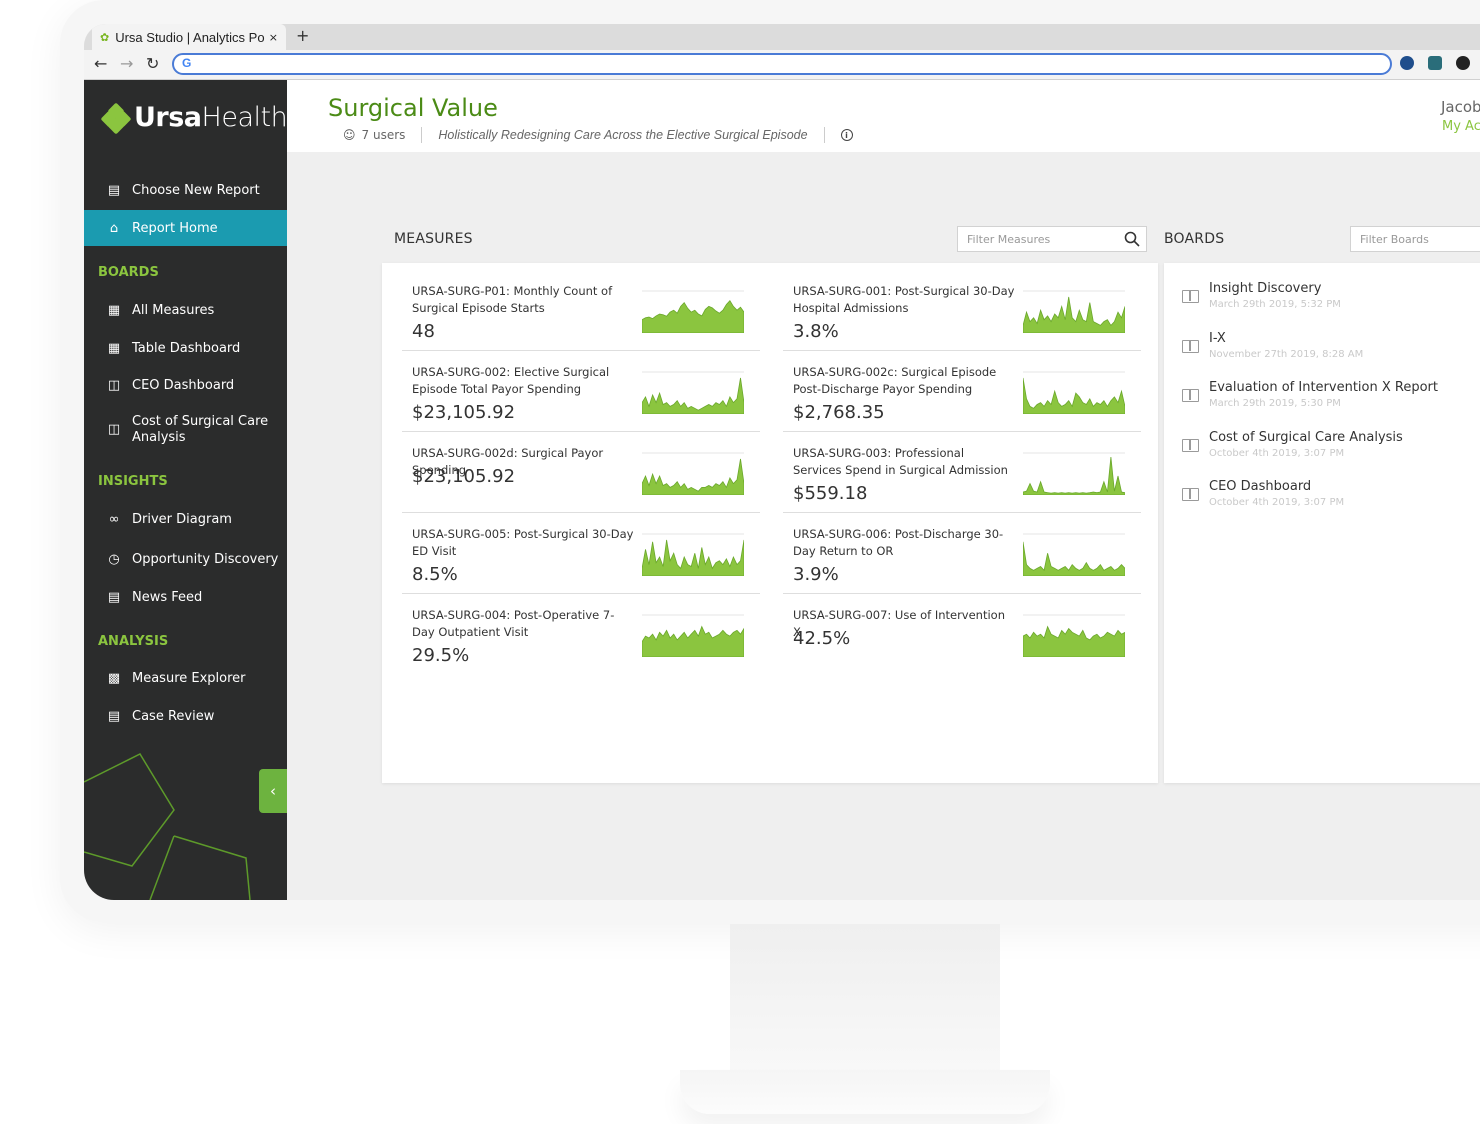 Image resolution: width=1480 pixels, height=1124 pixels. Describe the element at coordinates (273, 37) in the screenshot. I see `tab-close-icon: ×` at that location.